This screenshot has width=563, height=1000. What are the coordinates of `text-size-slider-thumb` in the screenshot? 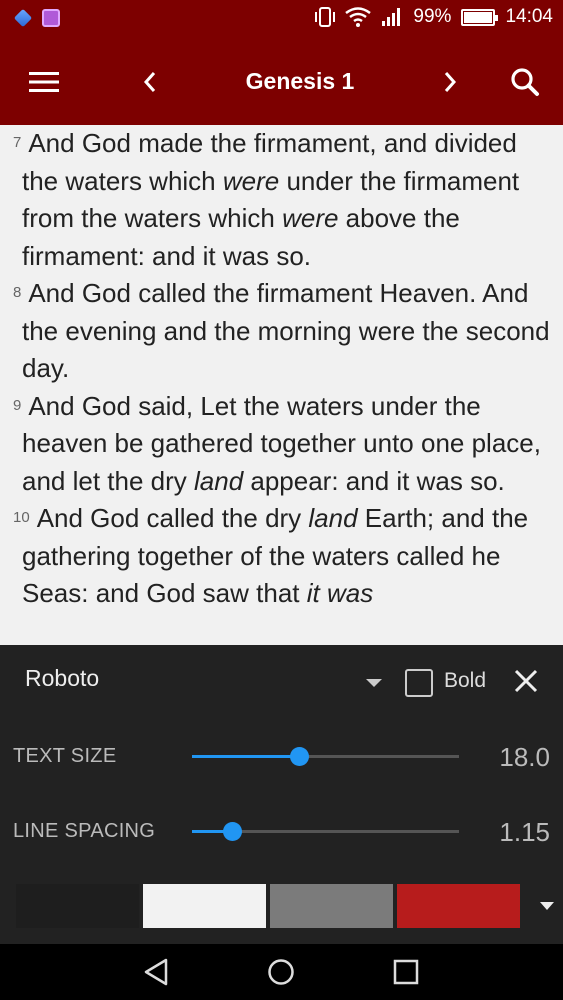 It's located at (299, 756).